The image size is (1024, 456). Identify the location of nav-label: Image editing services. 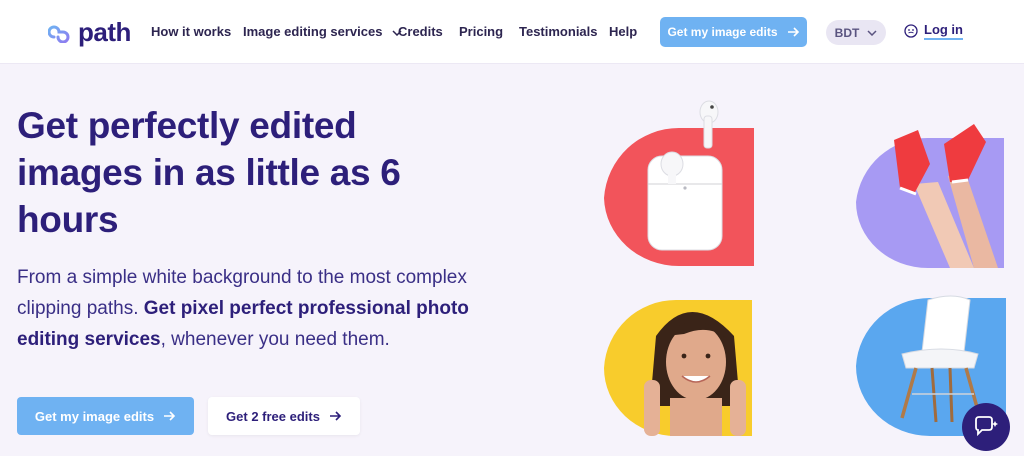
(313, 31).